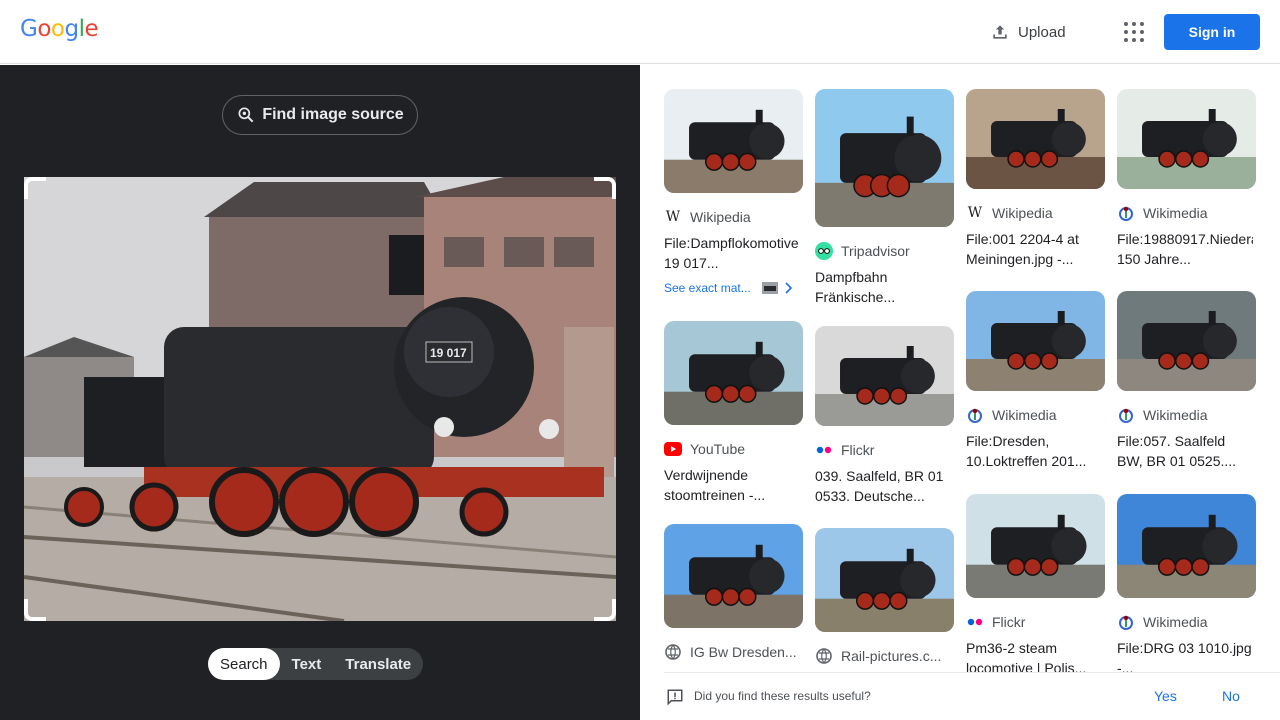 The height and width of the screenshot is (720, 1280). I want to click on upload-button: Upload, so click(1028, 32).